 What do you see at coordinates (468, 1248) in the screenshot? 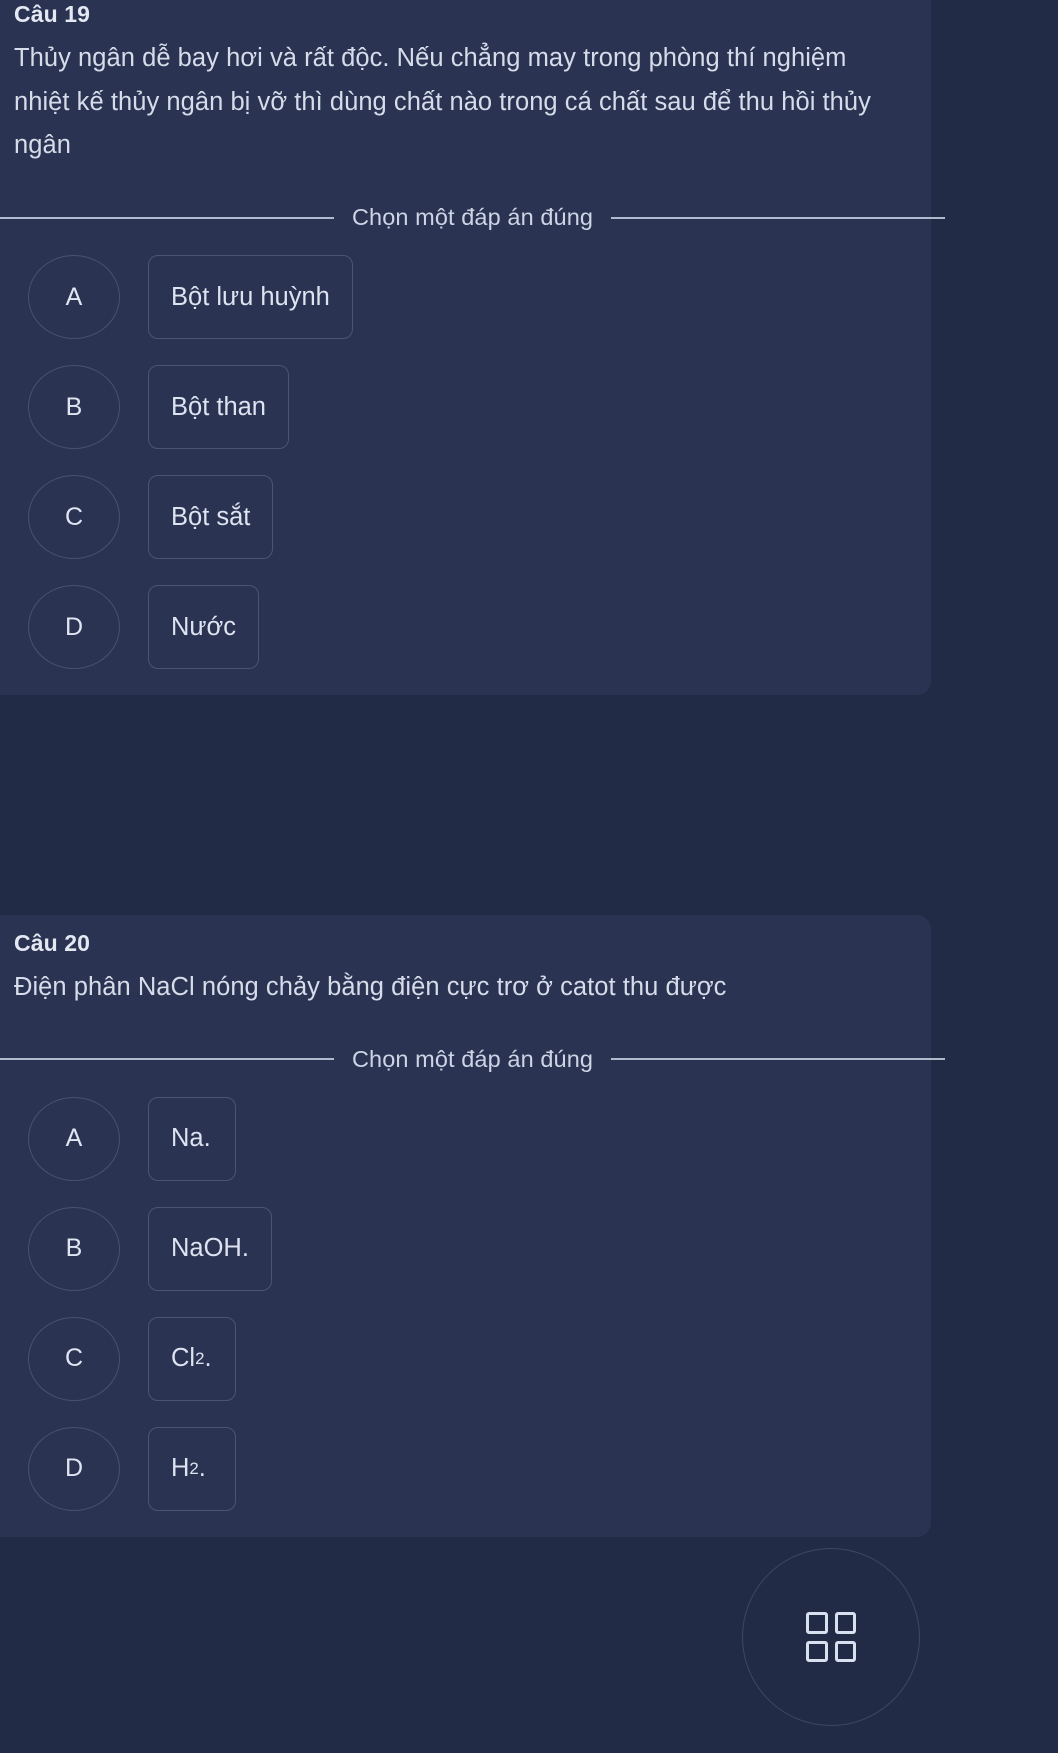
I see `option-row-b: B NaOH.` at bounding box center [468, 1248].